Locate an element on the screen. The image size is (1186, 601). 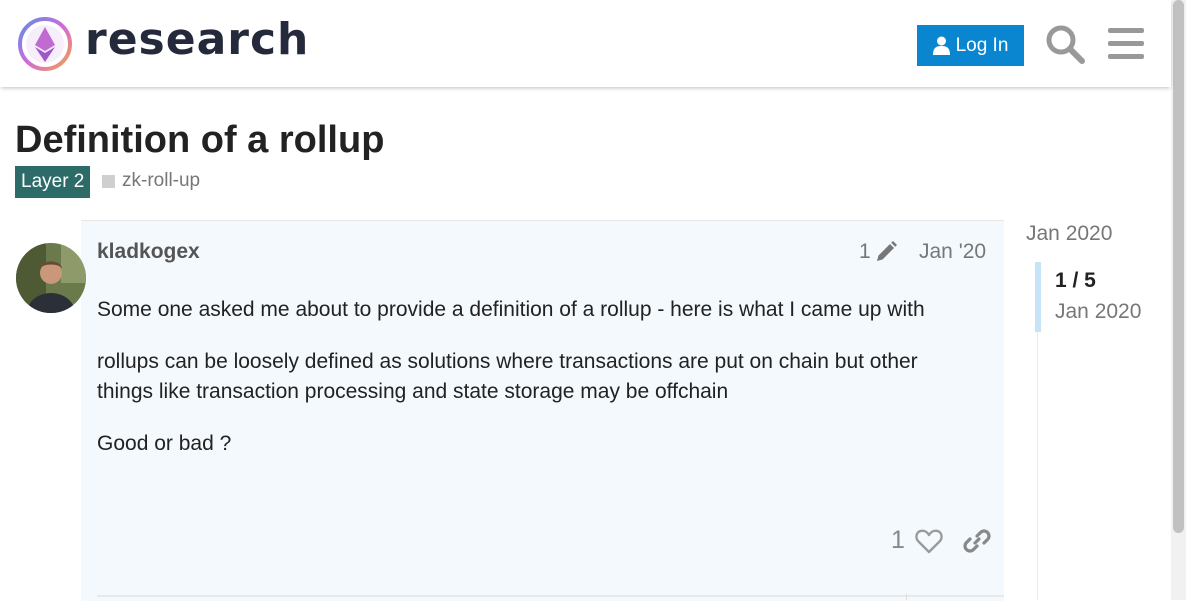
post-divider-mark is located at coordinates (906, 597).